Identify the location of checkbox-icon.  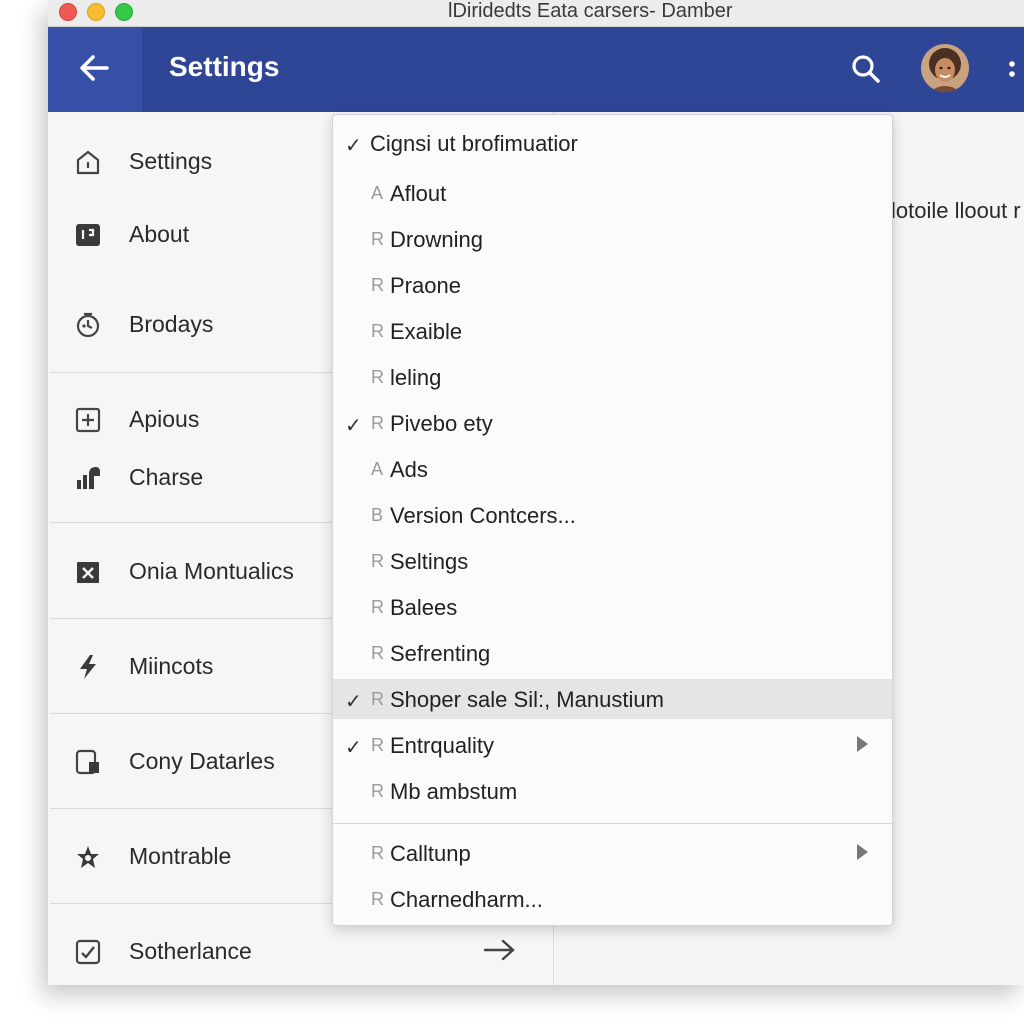
(88, 952).